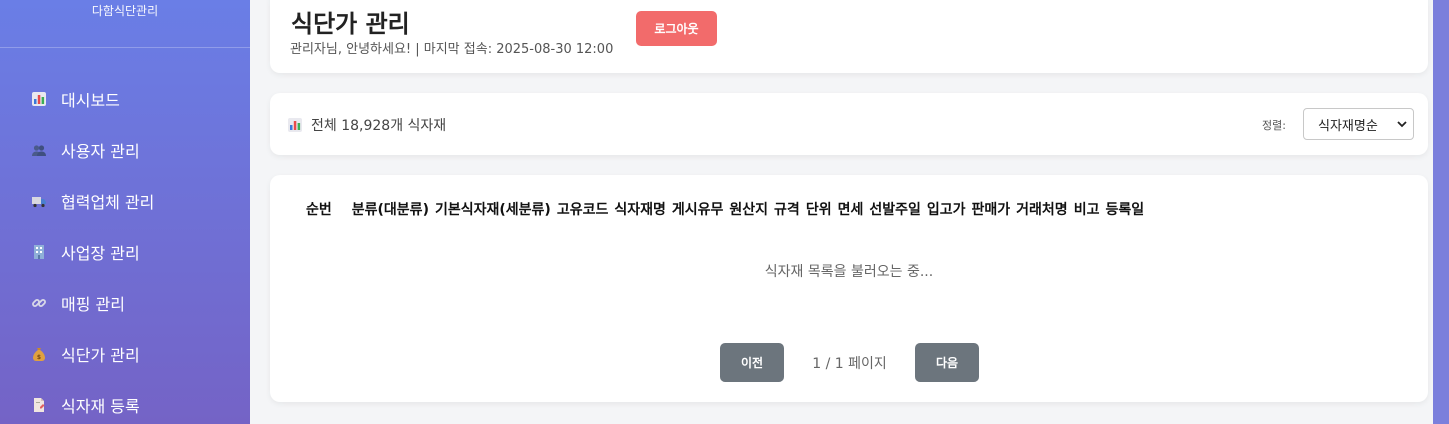 The image size is (1449, 424). I want to click on sidebar-item-label: 사업장 관리, so click(100, 253).